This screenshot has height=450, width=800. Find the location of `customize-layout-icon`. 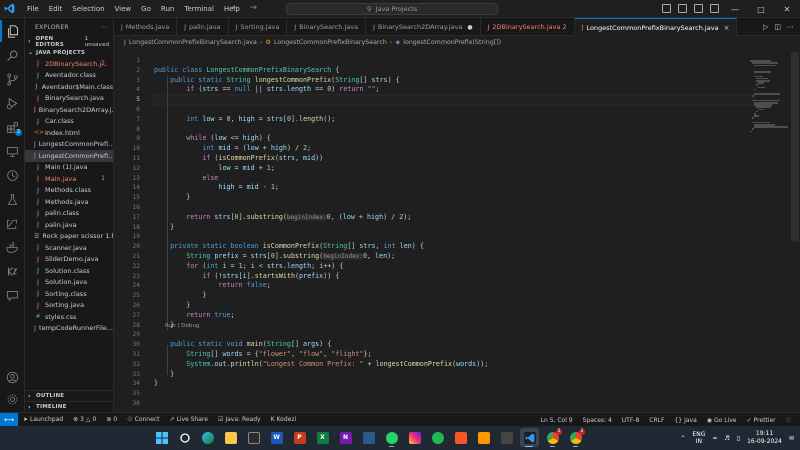

customize-layout-icon is located at coordinates (714, 8).